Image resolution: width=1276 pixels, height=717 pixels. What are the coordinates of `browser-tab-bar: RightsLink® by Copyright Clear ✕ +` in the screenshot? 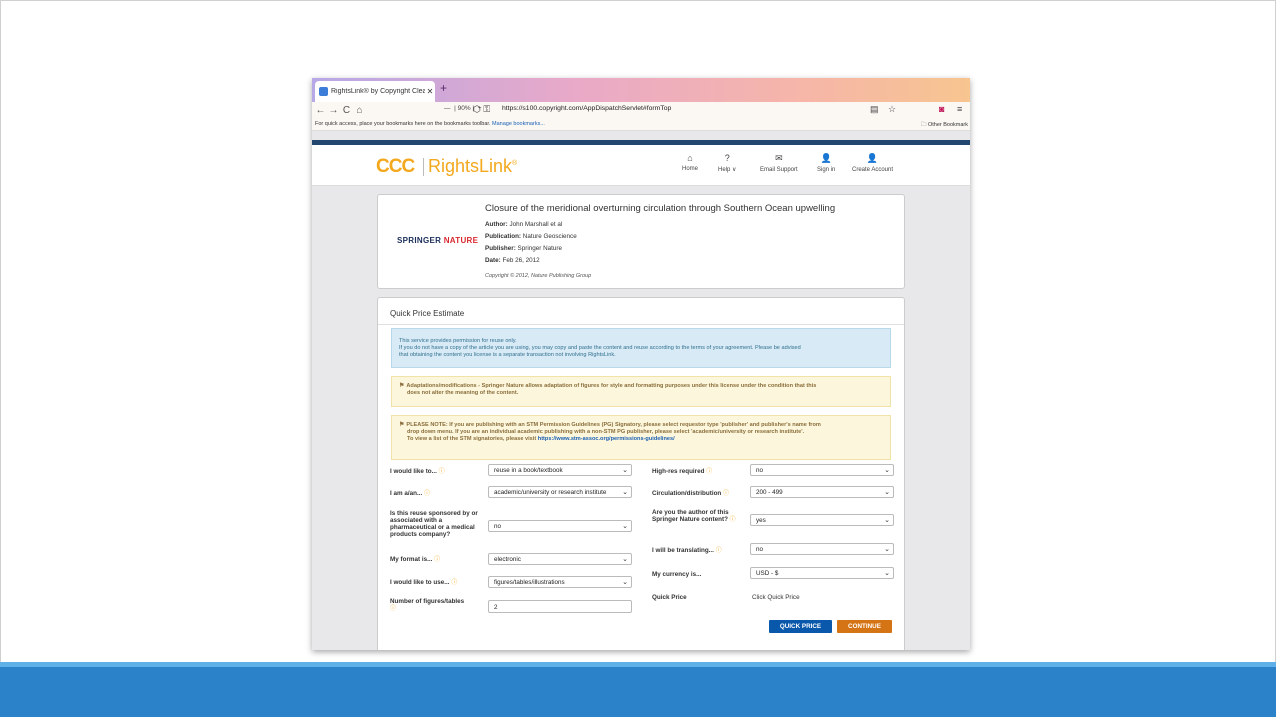 It's located at (641, 90).